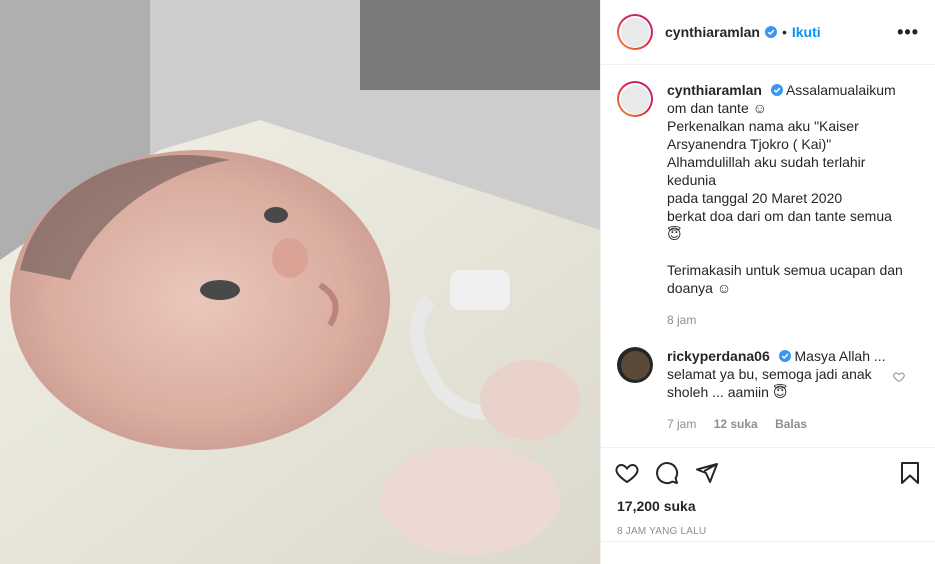 The height and width of the screenshot is (564, 935). I want to click on caption-time: 8 jam, so click(682, 320).